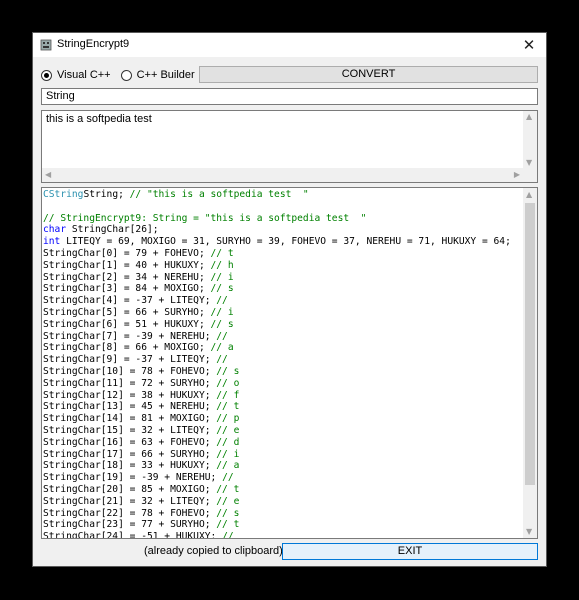 This screenshot has height=600, width=579. I want to click on code-line: StringChar[0] = 79 + FOHEVO; // t, so click(283, 254).